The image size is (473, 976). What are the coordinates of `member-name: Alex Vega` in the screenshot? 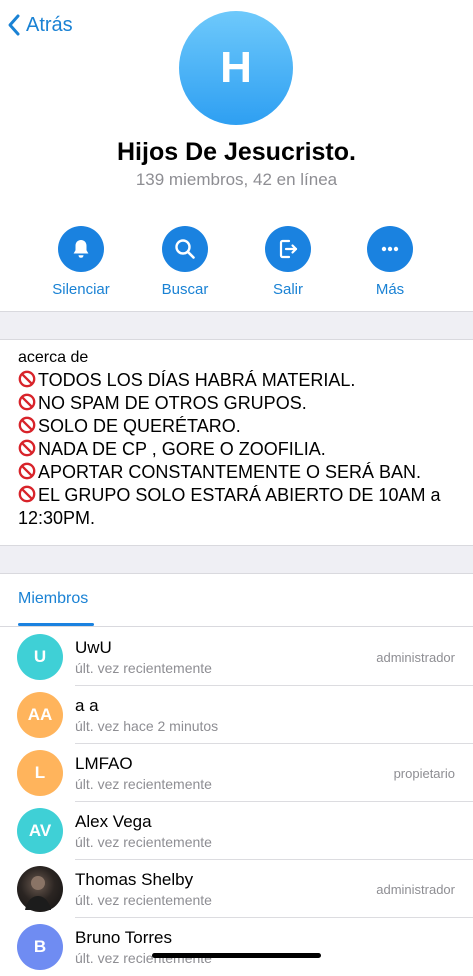 It's located at (113, 821).